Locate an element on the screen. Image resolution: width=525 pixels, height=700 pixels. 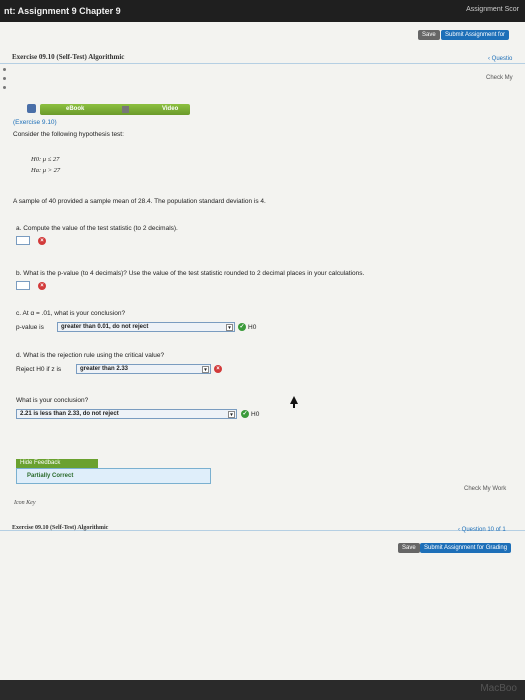
exercise-link: (Exercise 9.10) is located at coordinates (35, 122).